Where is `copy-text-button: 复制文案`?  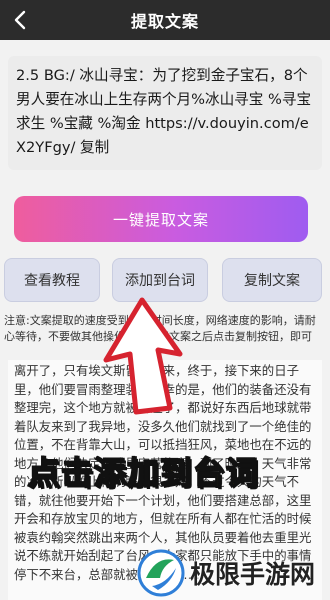
copy-text-button: 复制文案 is located at coordinates (272, 280).